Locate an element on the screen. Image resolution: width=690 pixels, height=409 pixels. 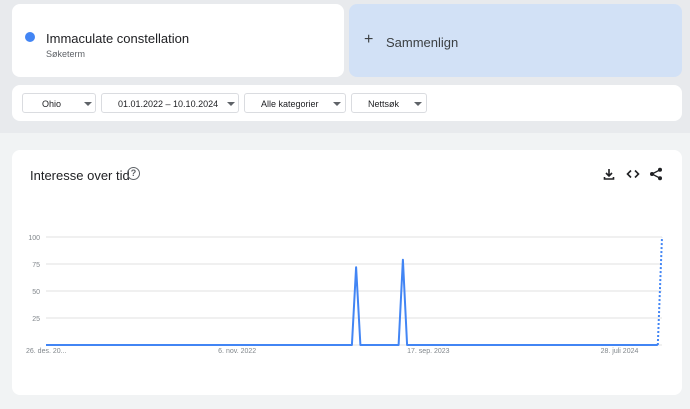
compare-button: + Sammenlign is located at coordinates (515, 40).